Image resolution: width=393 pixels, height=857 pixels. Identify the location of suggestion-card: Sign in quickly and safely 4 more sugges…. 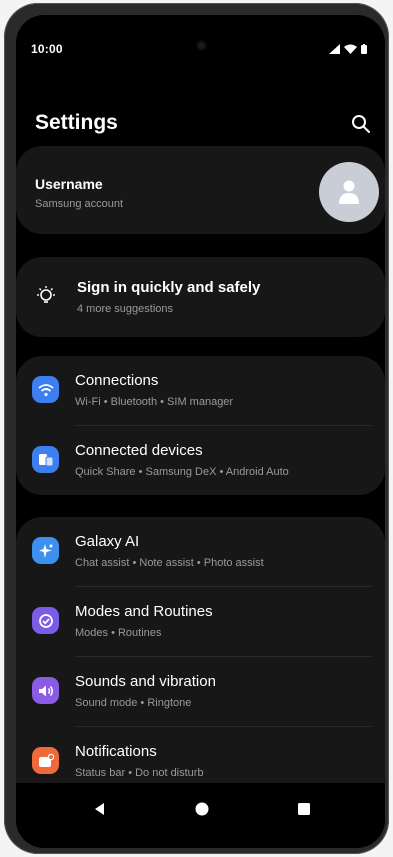
(200, 297).